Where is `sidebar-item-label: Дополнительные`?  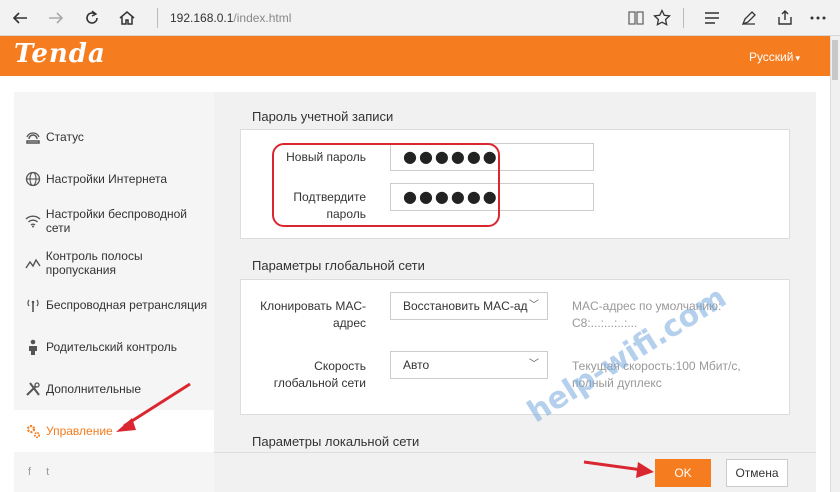 sidebar-item-label: Дополнительные is located at coordinates (93, 389).